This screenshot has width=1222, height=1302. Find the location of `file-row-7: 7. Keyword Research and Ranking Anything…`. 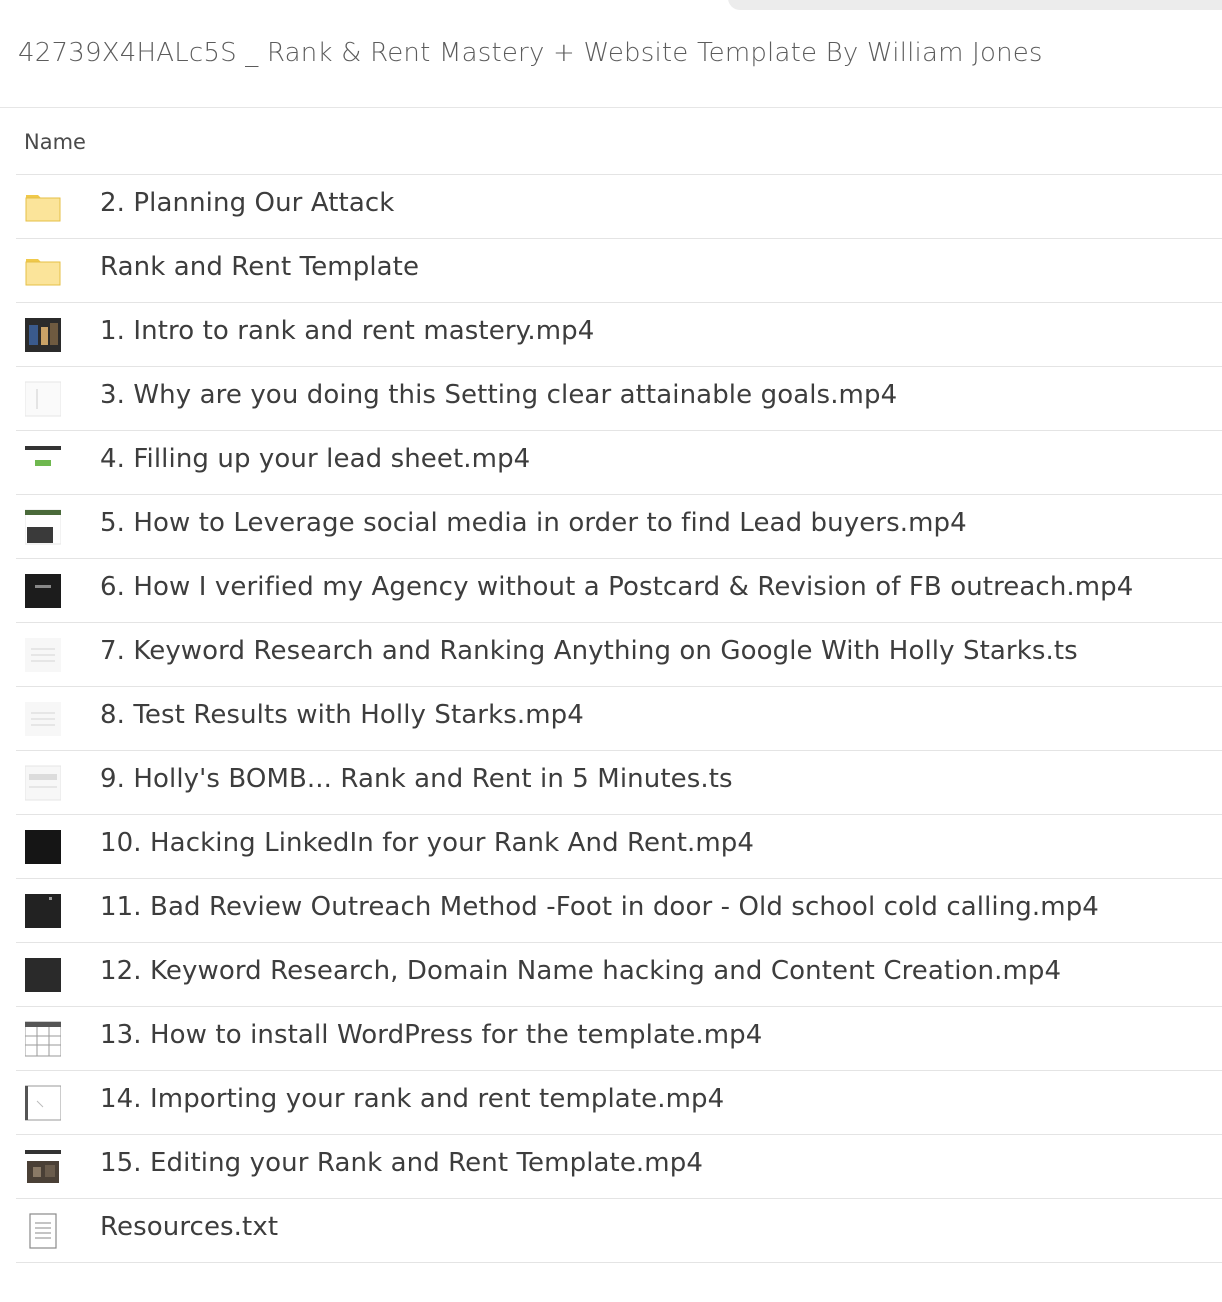

file-row-7: 7. Keyword Research and Ranking Anything… is located at coordinates (619, 655).